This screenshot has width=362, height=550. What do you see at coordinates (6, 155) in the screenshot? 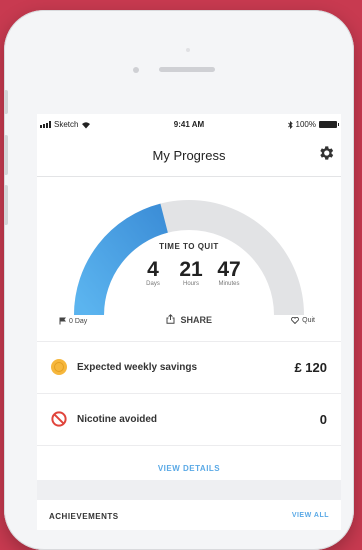
I see `volume-up-button` at bounding box center [6, 155].